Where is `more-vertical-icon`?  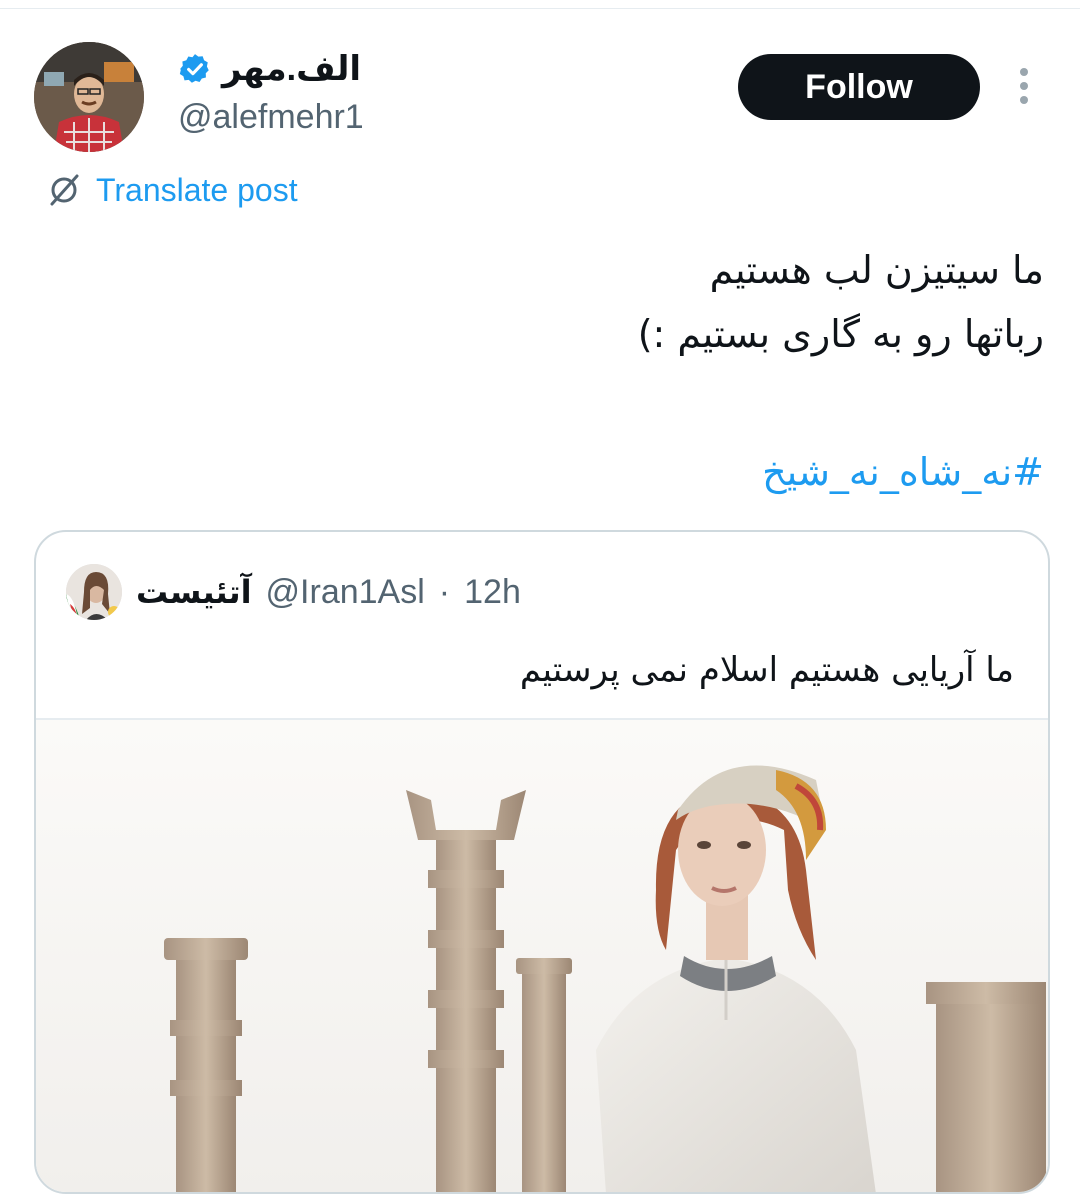 more-vertical-icon is located at coordinates (1024, 86).